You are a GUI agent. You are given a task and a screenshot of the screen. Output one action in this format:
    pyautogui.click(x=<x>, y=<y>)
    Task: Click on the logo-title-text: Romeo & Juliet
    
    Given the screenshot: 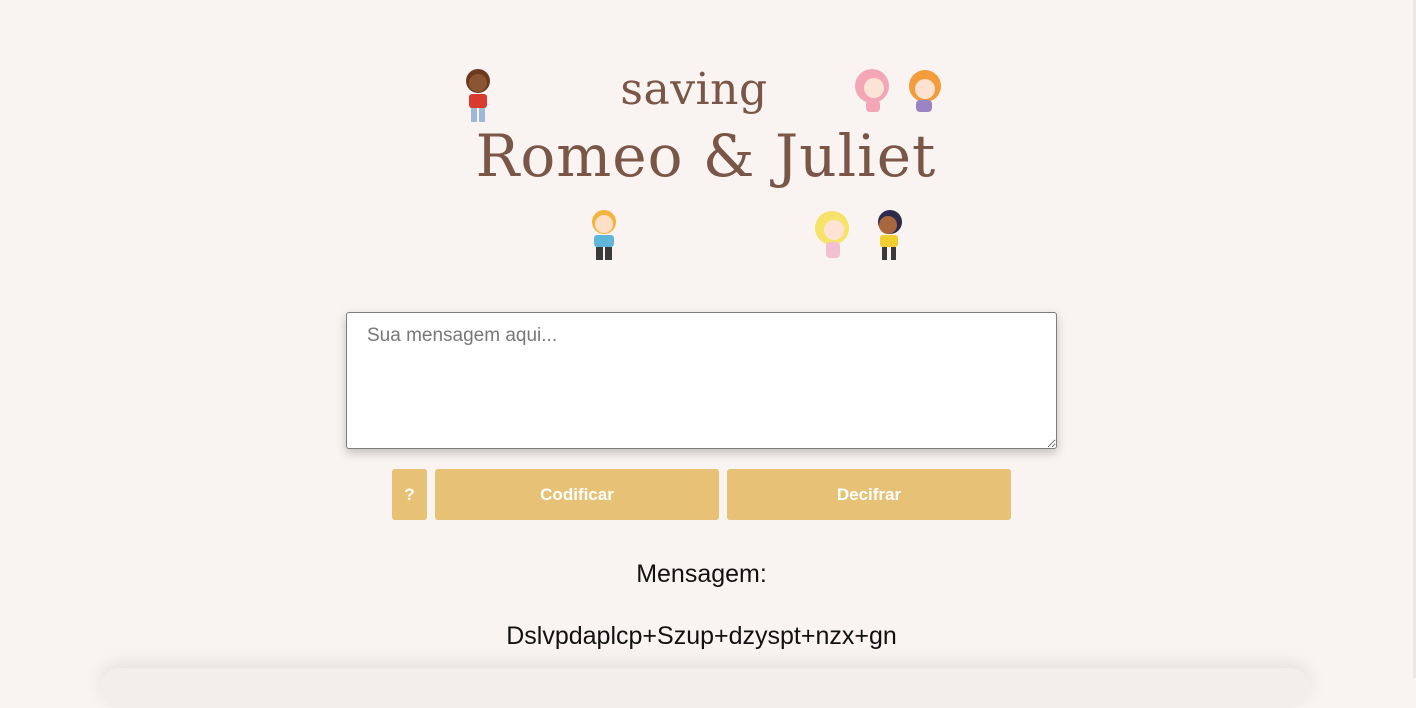 What is the action you would take?
    pyautogui.click(x=706, y=156)
    